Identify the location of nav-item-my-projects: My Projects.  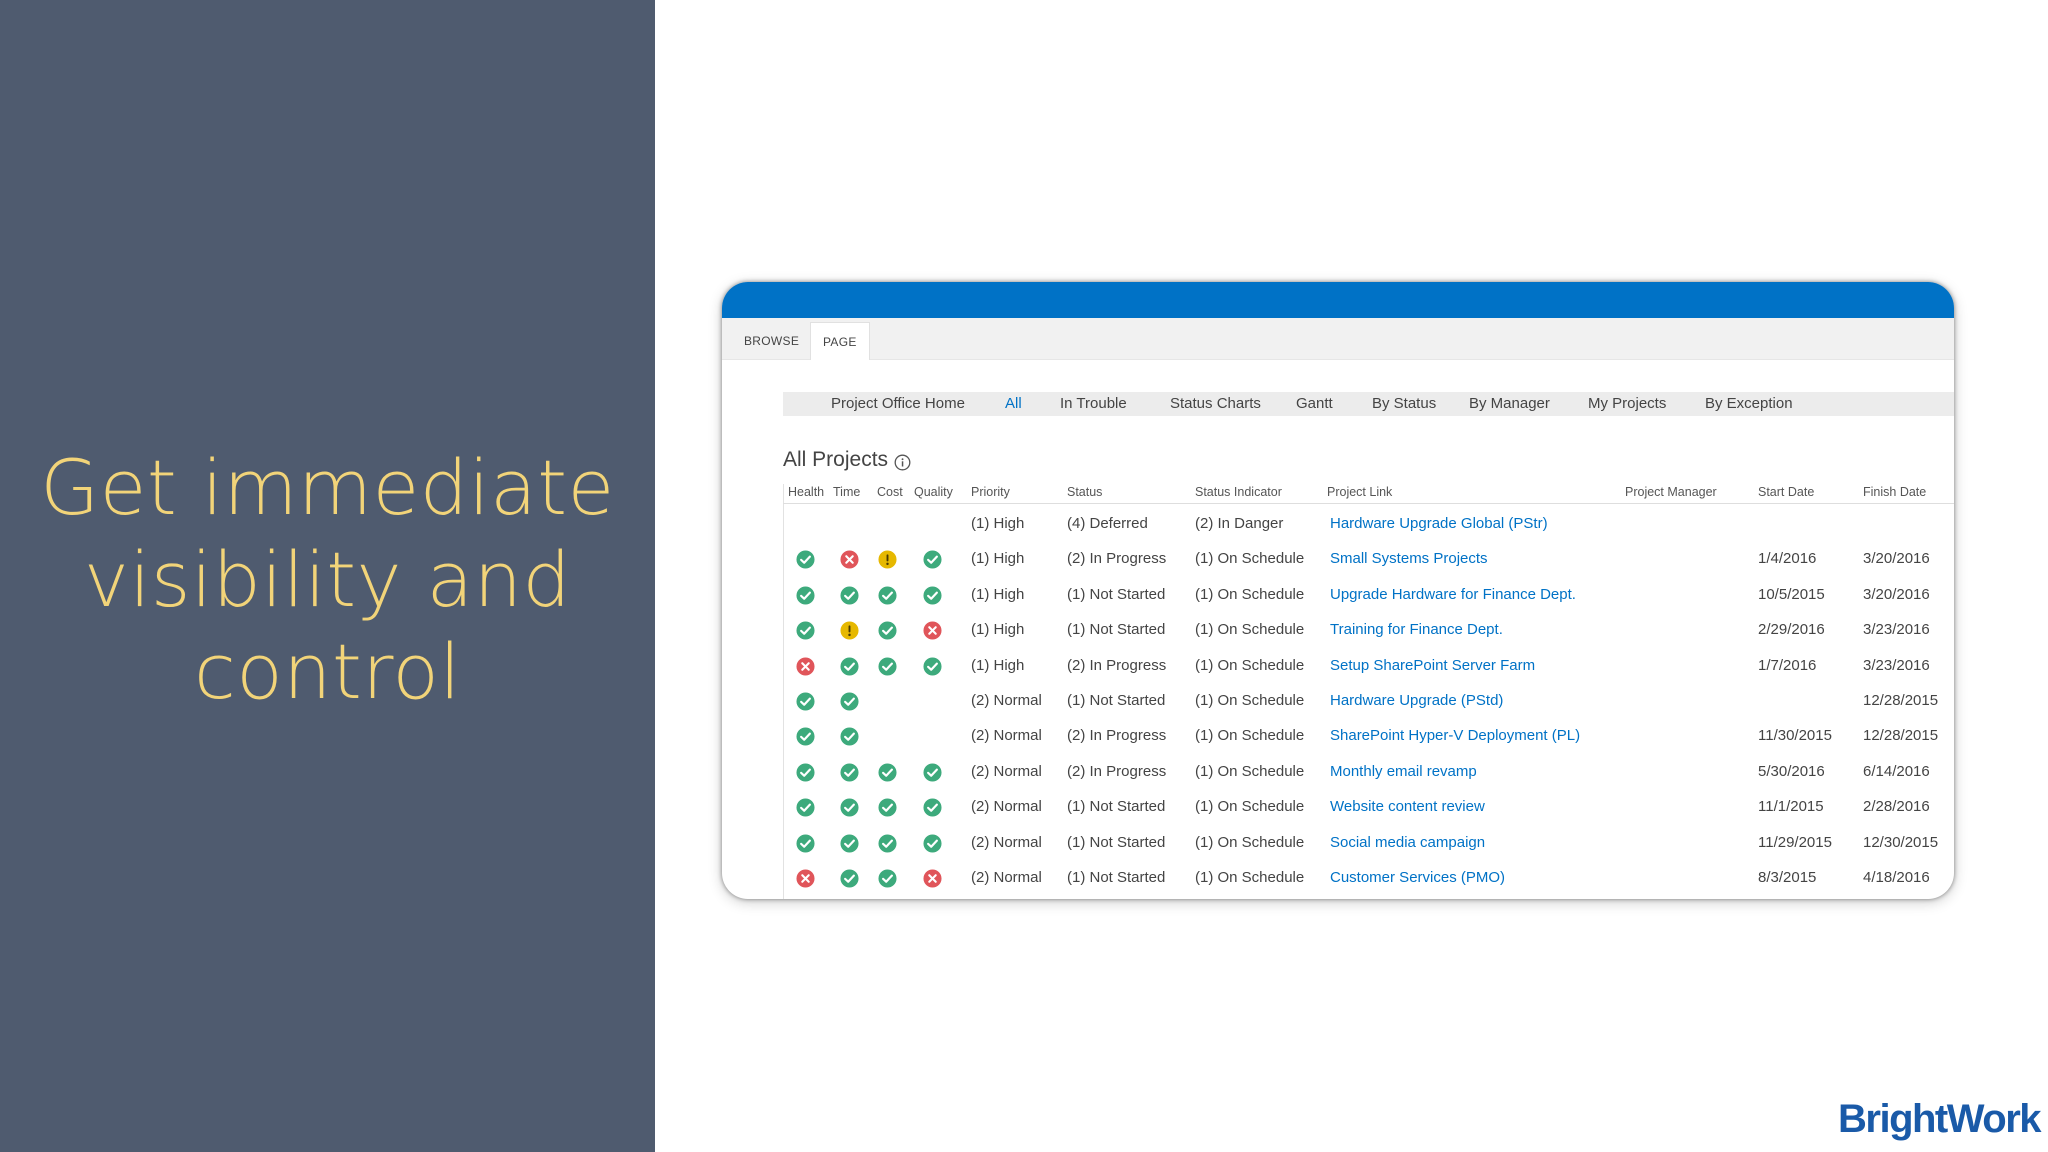
(1627, 404).